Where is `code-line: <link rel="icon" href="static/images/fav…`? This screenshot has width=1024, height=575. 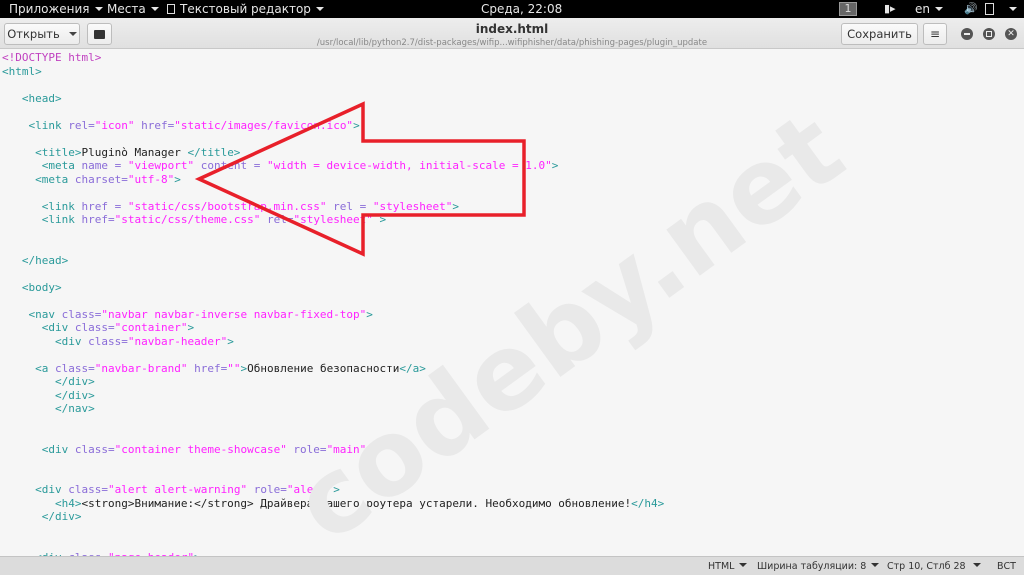
code-line: <link rel="icon" href="static/images/fav… is located at coordinates (333, 126).